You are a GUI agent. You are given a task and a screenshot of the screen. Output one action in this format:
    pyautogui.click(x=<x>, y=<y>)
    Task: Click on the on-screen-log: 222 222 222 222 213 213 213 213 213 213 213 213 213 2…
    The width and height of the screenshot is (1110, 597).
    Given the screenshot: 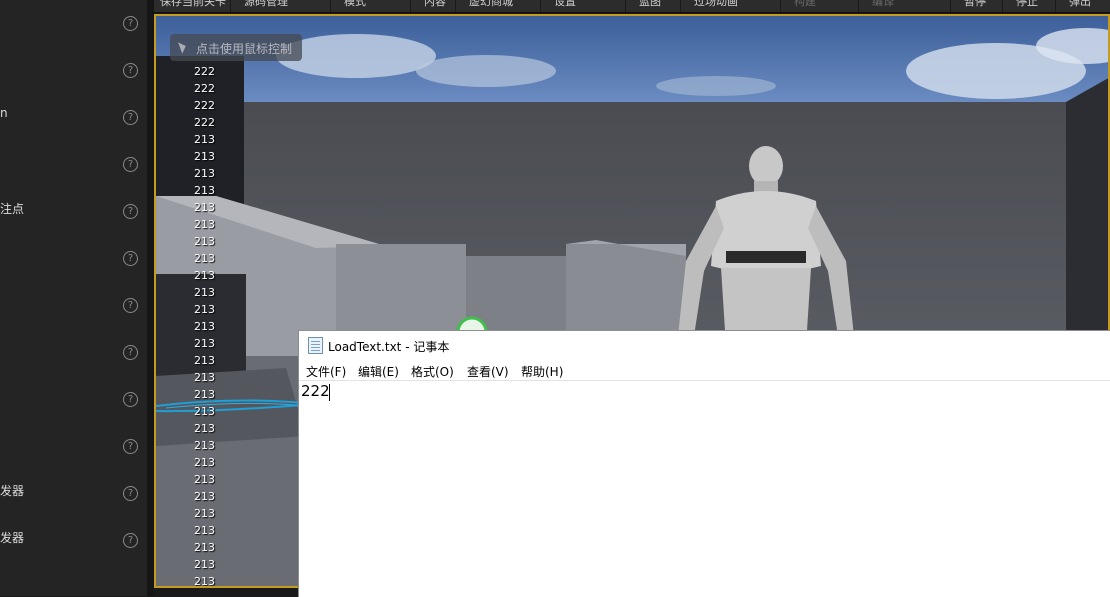 What is the action you would take?
    pyautogui.click(x=214, y=325)
    